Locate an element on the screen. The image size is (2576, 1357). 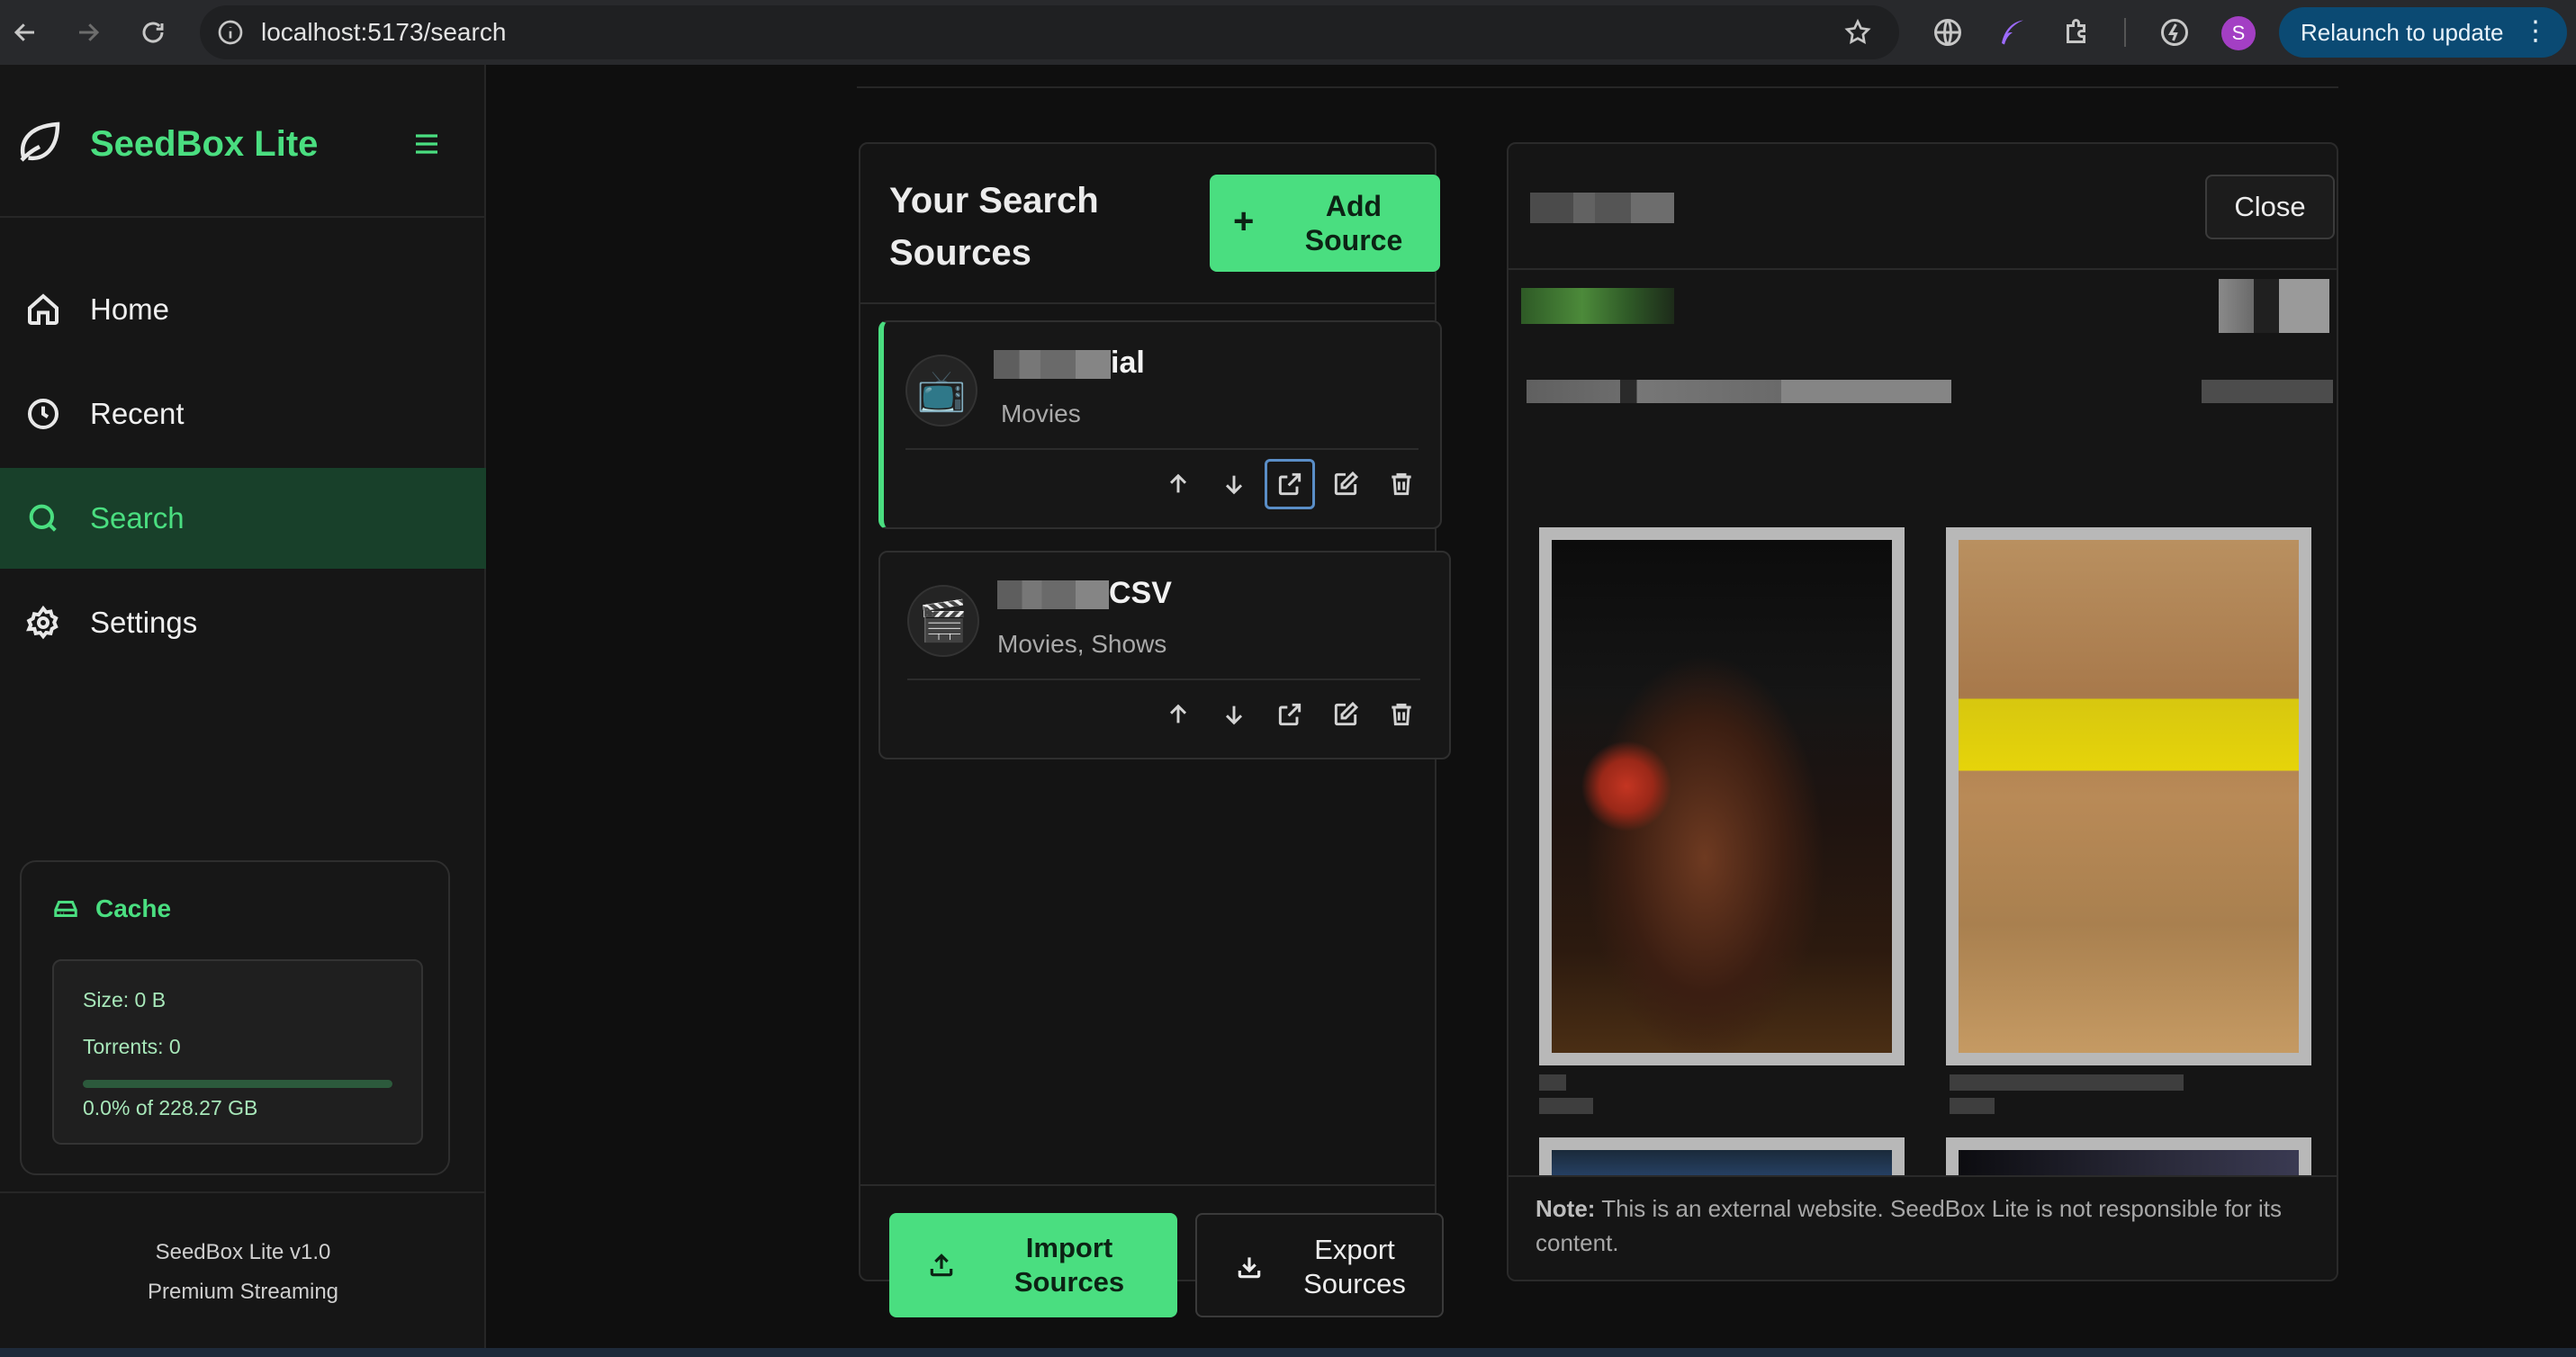
sidebar-item-search: Search is located at coordinates (243, 518).